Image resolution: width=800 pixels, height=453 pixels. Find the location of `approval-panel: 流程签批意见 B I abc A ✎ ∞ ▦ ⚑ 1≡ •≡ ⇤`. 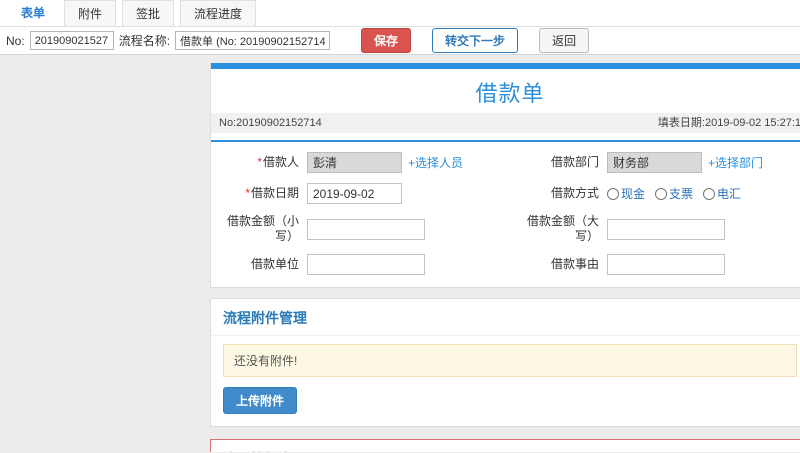

approval-panel: 流程签批意见 B I abc A ✎ ∞ ▦ ⚑ 1≡ •≡ ⇤ is located at coordinates (505, 445).